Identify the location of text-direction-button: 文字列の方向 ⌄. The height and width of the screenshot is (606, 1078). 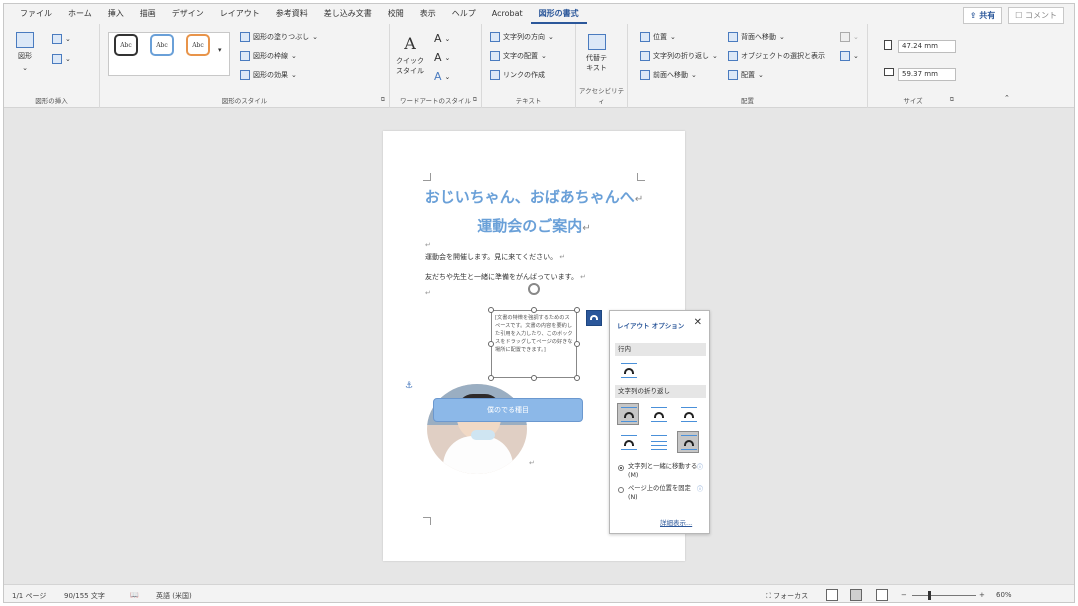
(522, 37).